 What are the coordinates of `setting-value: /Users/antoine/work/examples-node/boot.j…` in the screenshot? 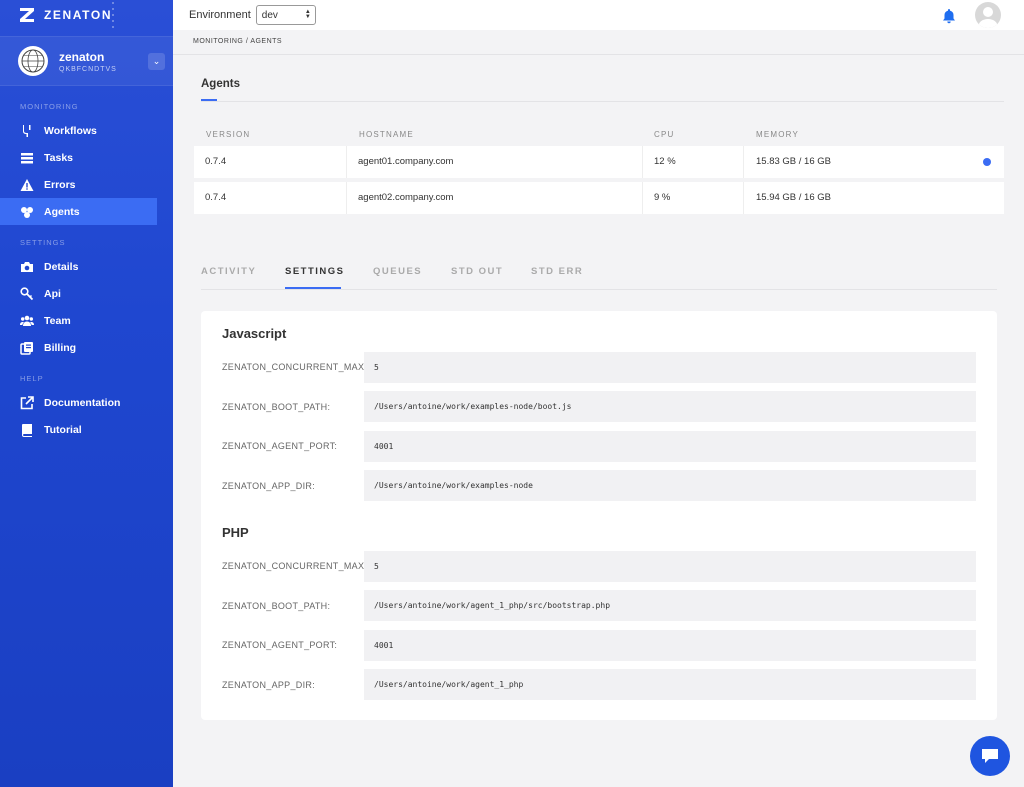 It's located at (670, 406).